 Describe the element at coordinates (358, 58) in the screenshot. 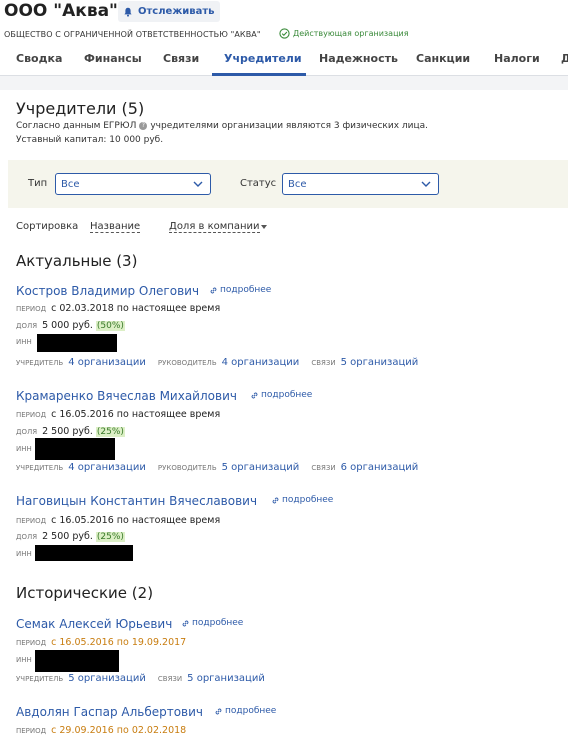

I see `tab-reliability: Надежность` at that location.